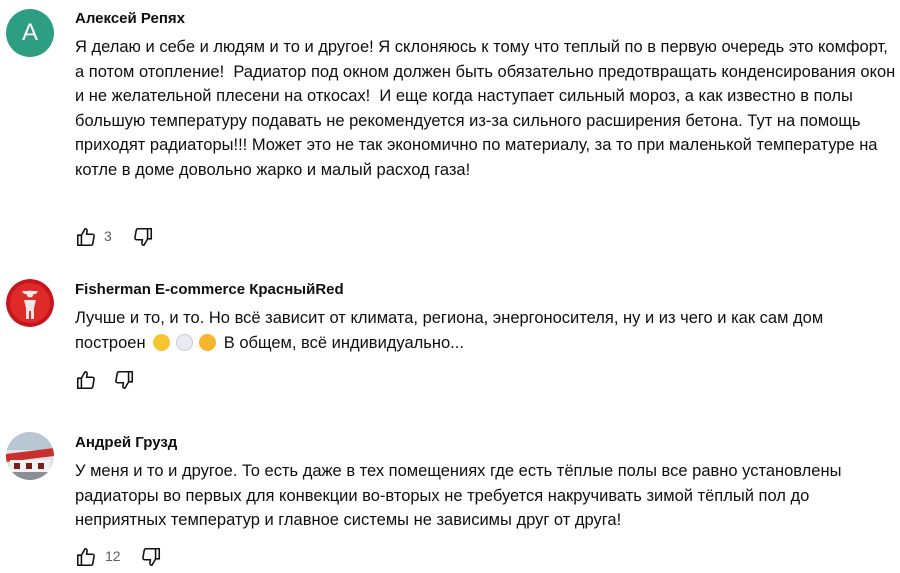  What do you see at coordinates (209, 289) in the screenshot?
I see `comment-author: Fisherman E-commerce КрасныйRed` at bounding box center [209, 289].